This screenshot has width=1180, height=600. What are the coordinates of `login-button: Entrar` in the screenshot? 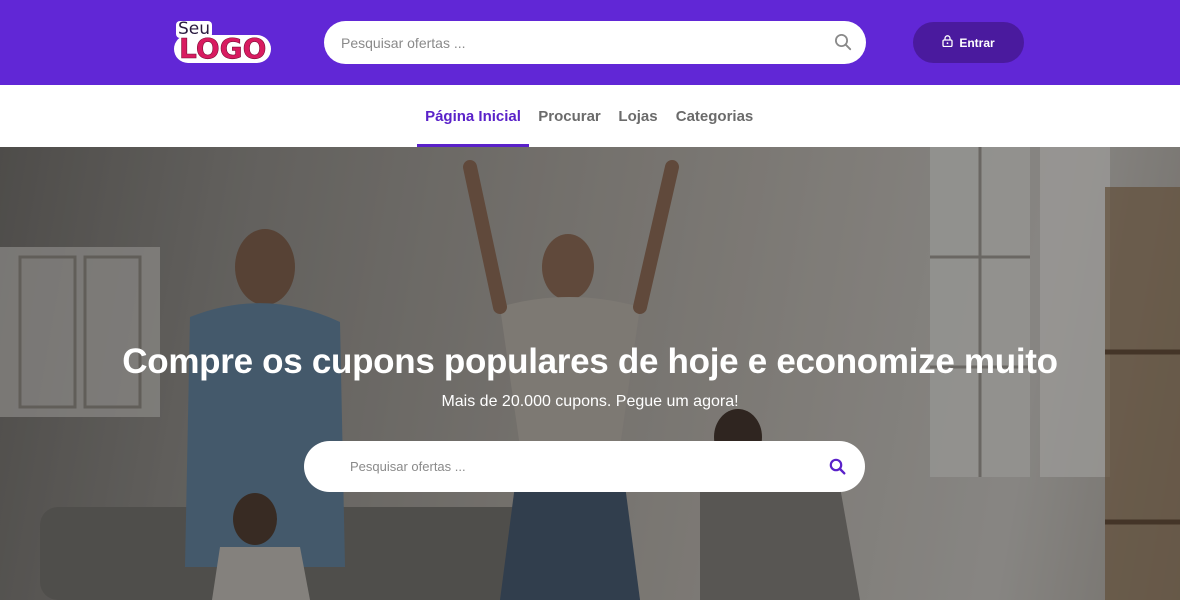 It's located at (968, 42).